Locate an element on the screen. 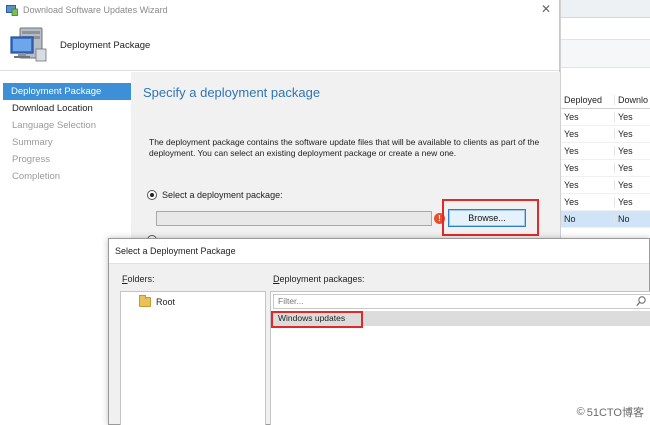 The height and width of the screenshot is (425, 650). nav-step-language-selection: Language Selection is located at coordinates (54, 125).